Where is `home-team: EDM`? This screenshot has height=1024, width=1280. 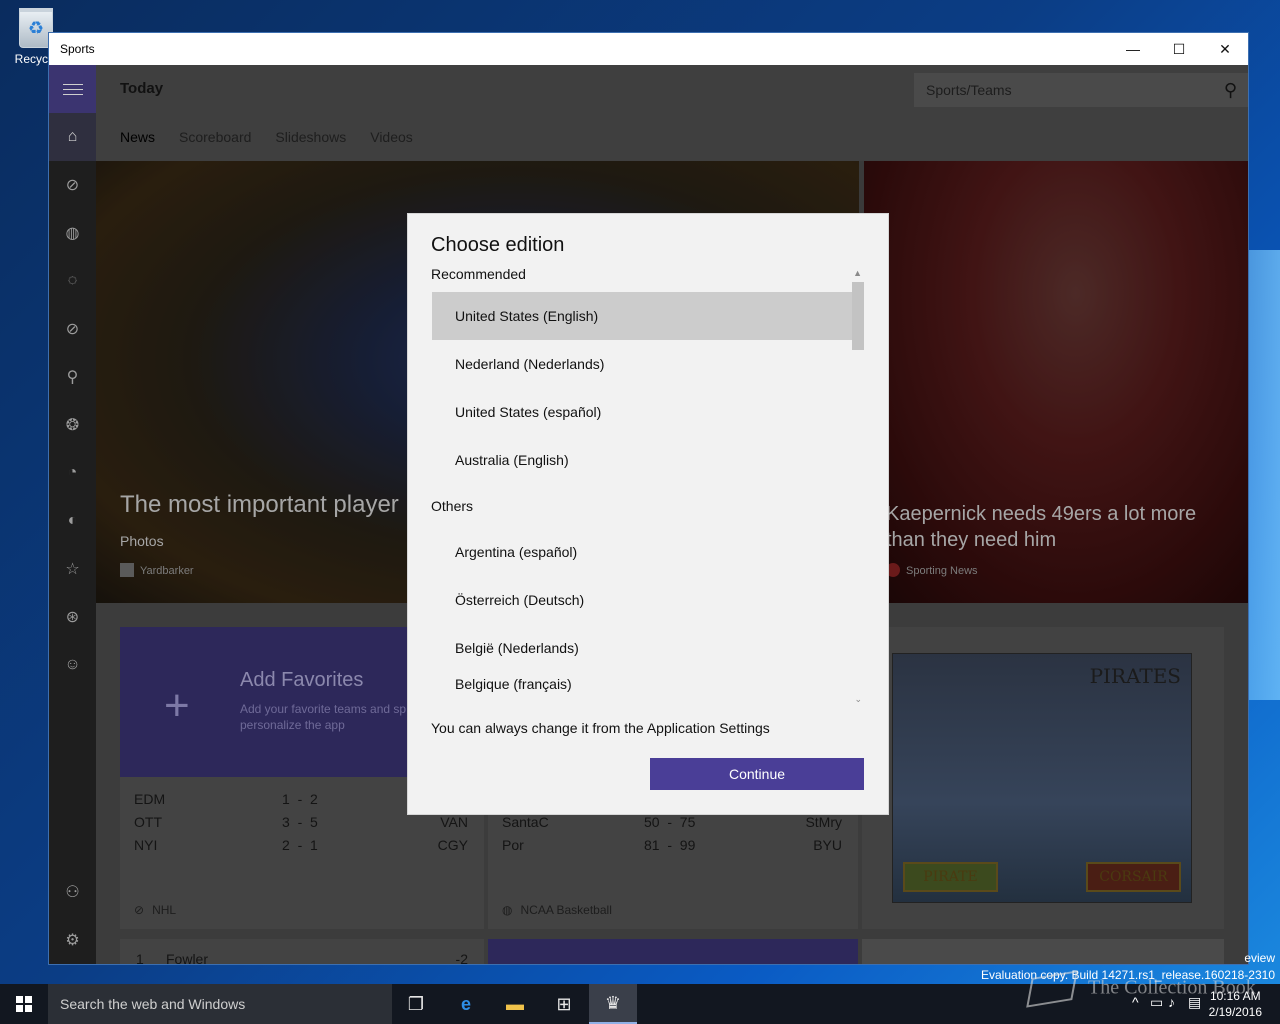
home-team: EDM is located at coordinates (150, 799).